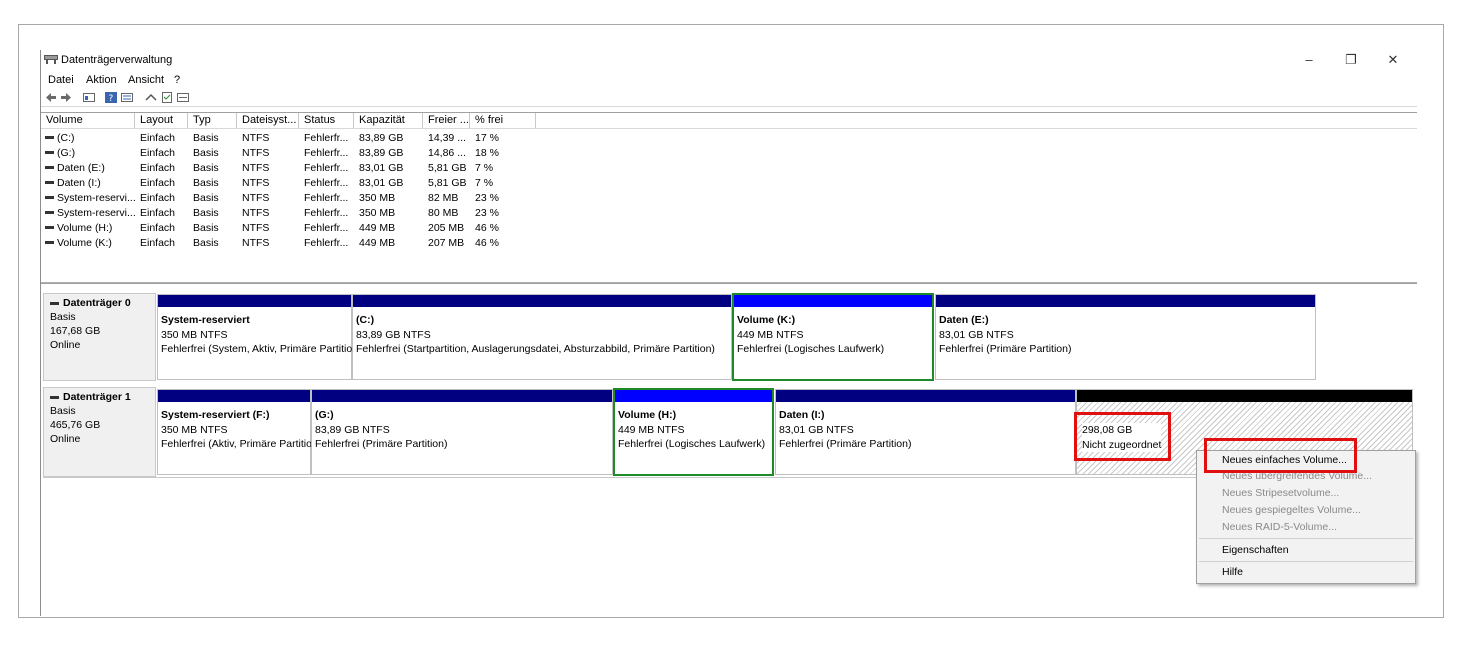  What do you see at coordinates (729, 60) in the screenshot?
I see `title-bar: Datenträgerverwaltung – ❐ ✕` at bounding box center [729, 60].